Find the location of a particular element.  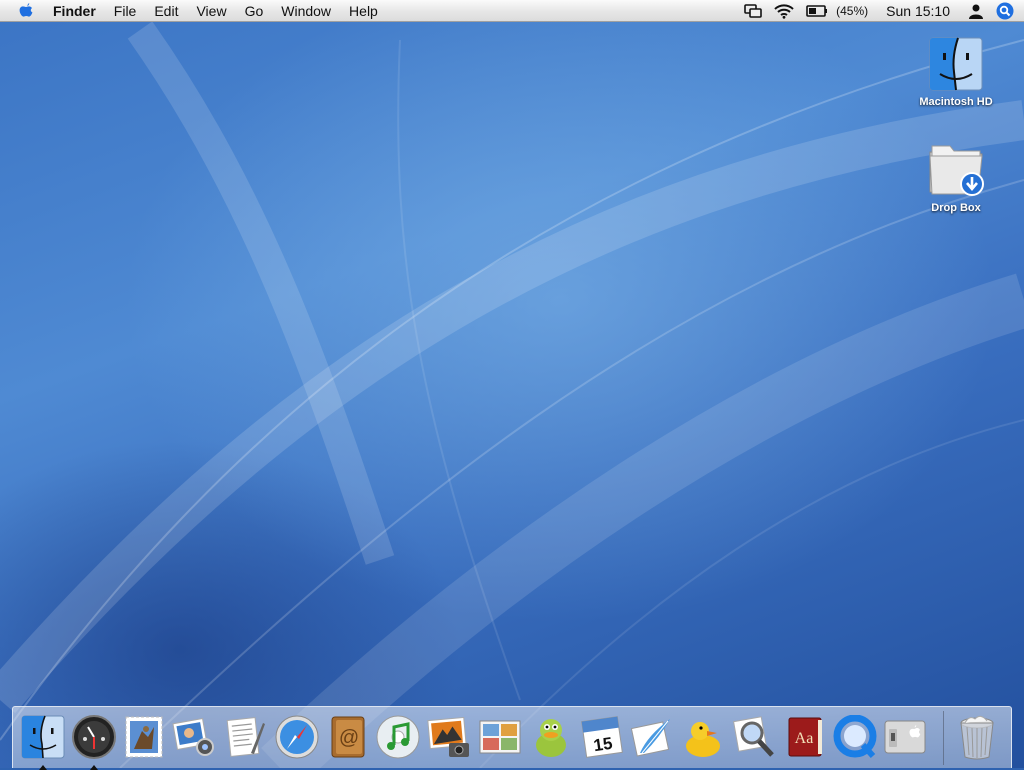

spotlight-menu is located at coordinates (1007, 11).